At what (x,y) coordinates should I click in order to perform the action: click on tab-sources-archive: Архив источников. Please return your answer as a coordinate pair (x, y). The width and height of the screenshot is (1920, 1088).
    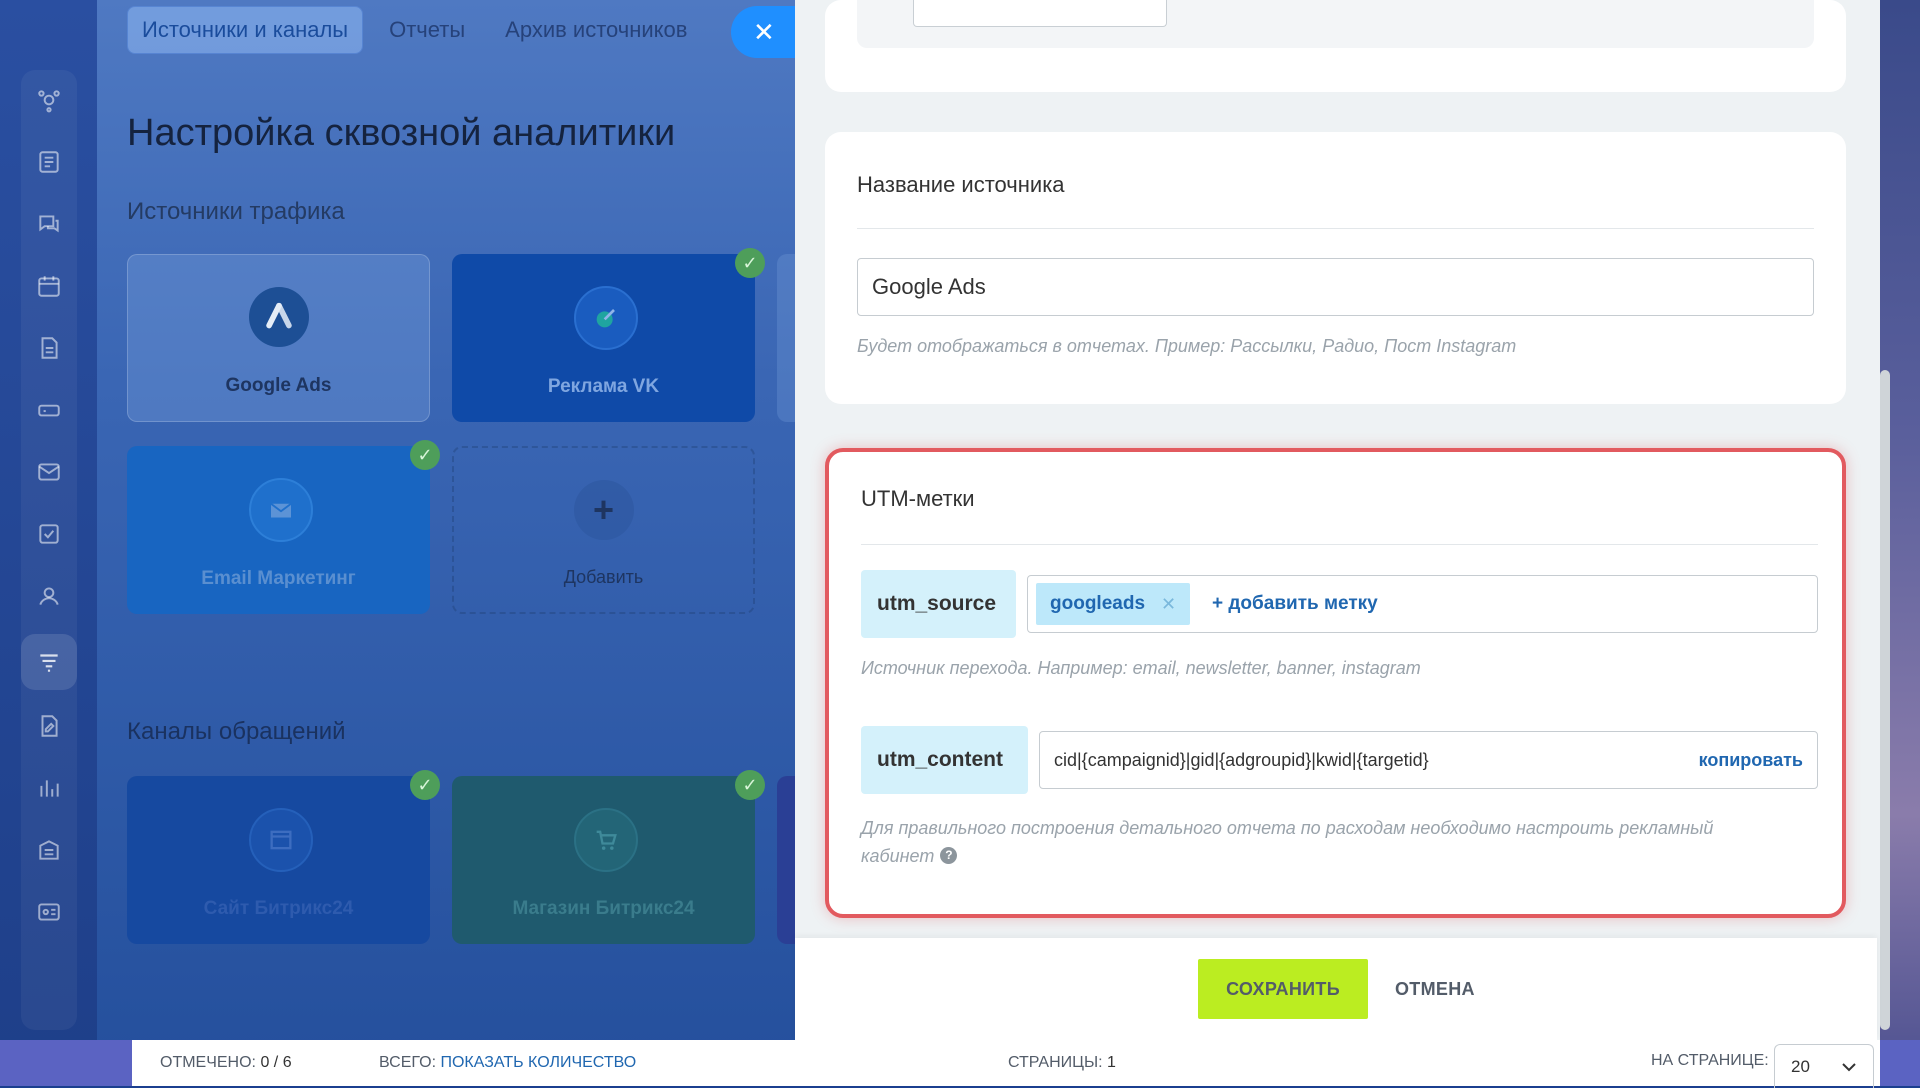
    Looking at the image, I should click on (596, 30).